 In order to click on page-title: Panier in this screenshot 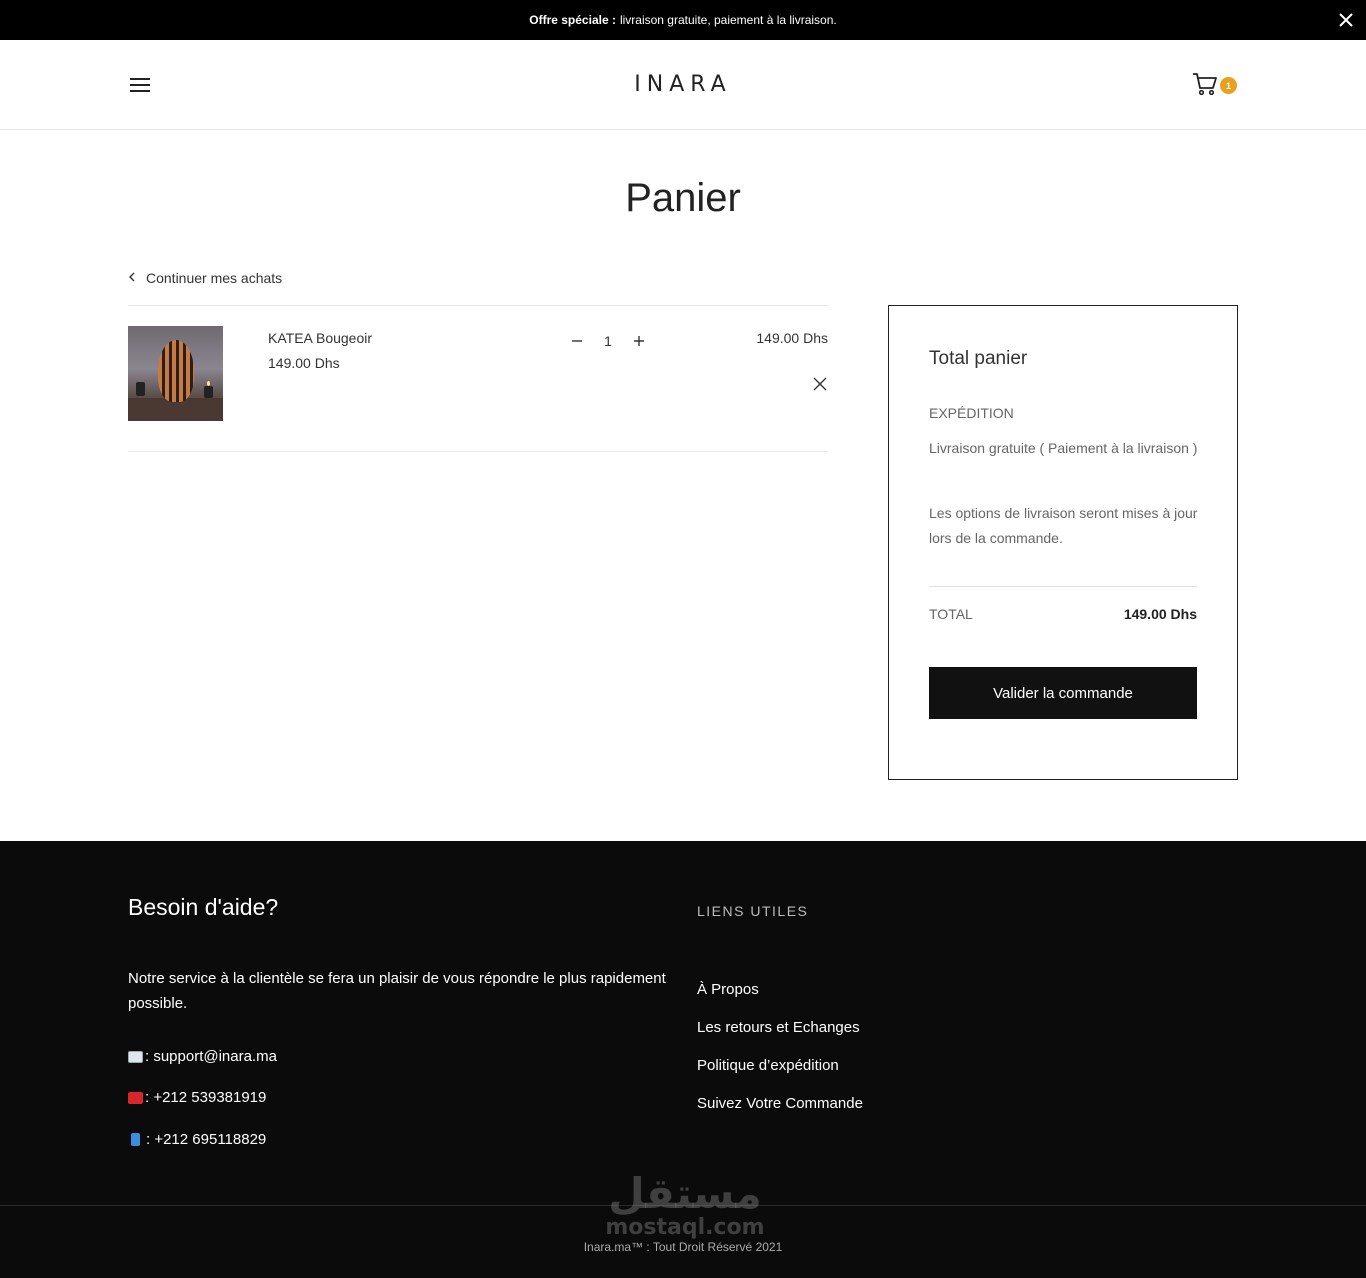, I will do `click(683, 198)`.